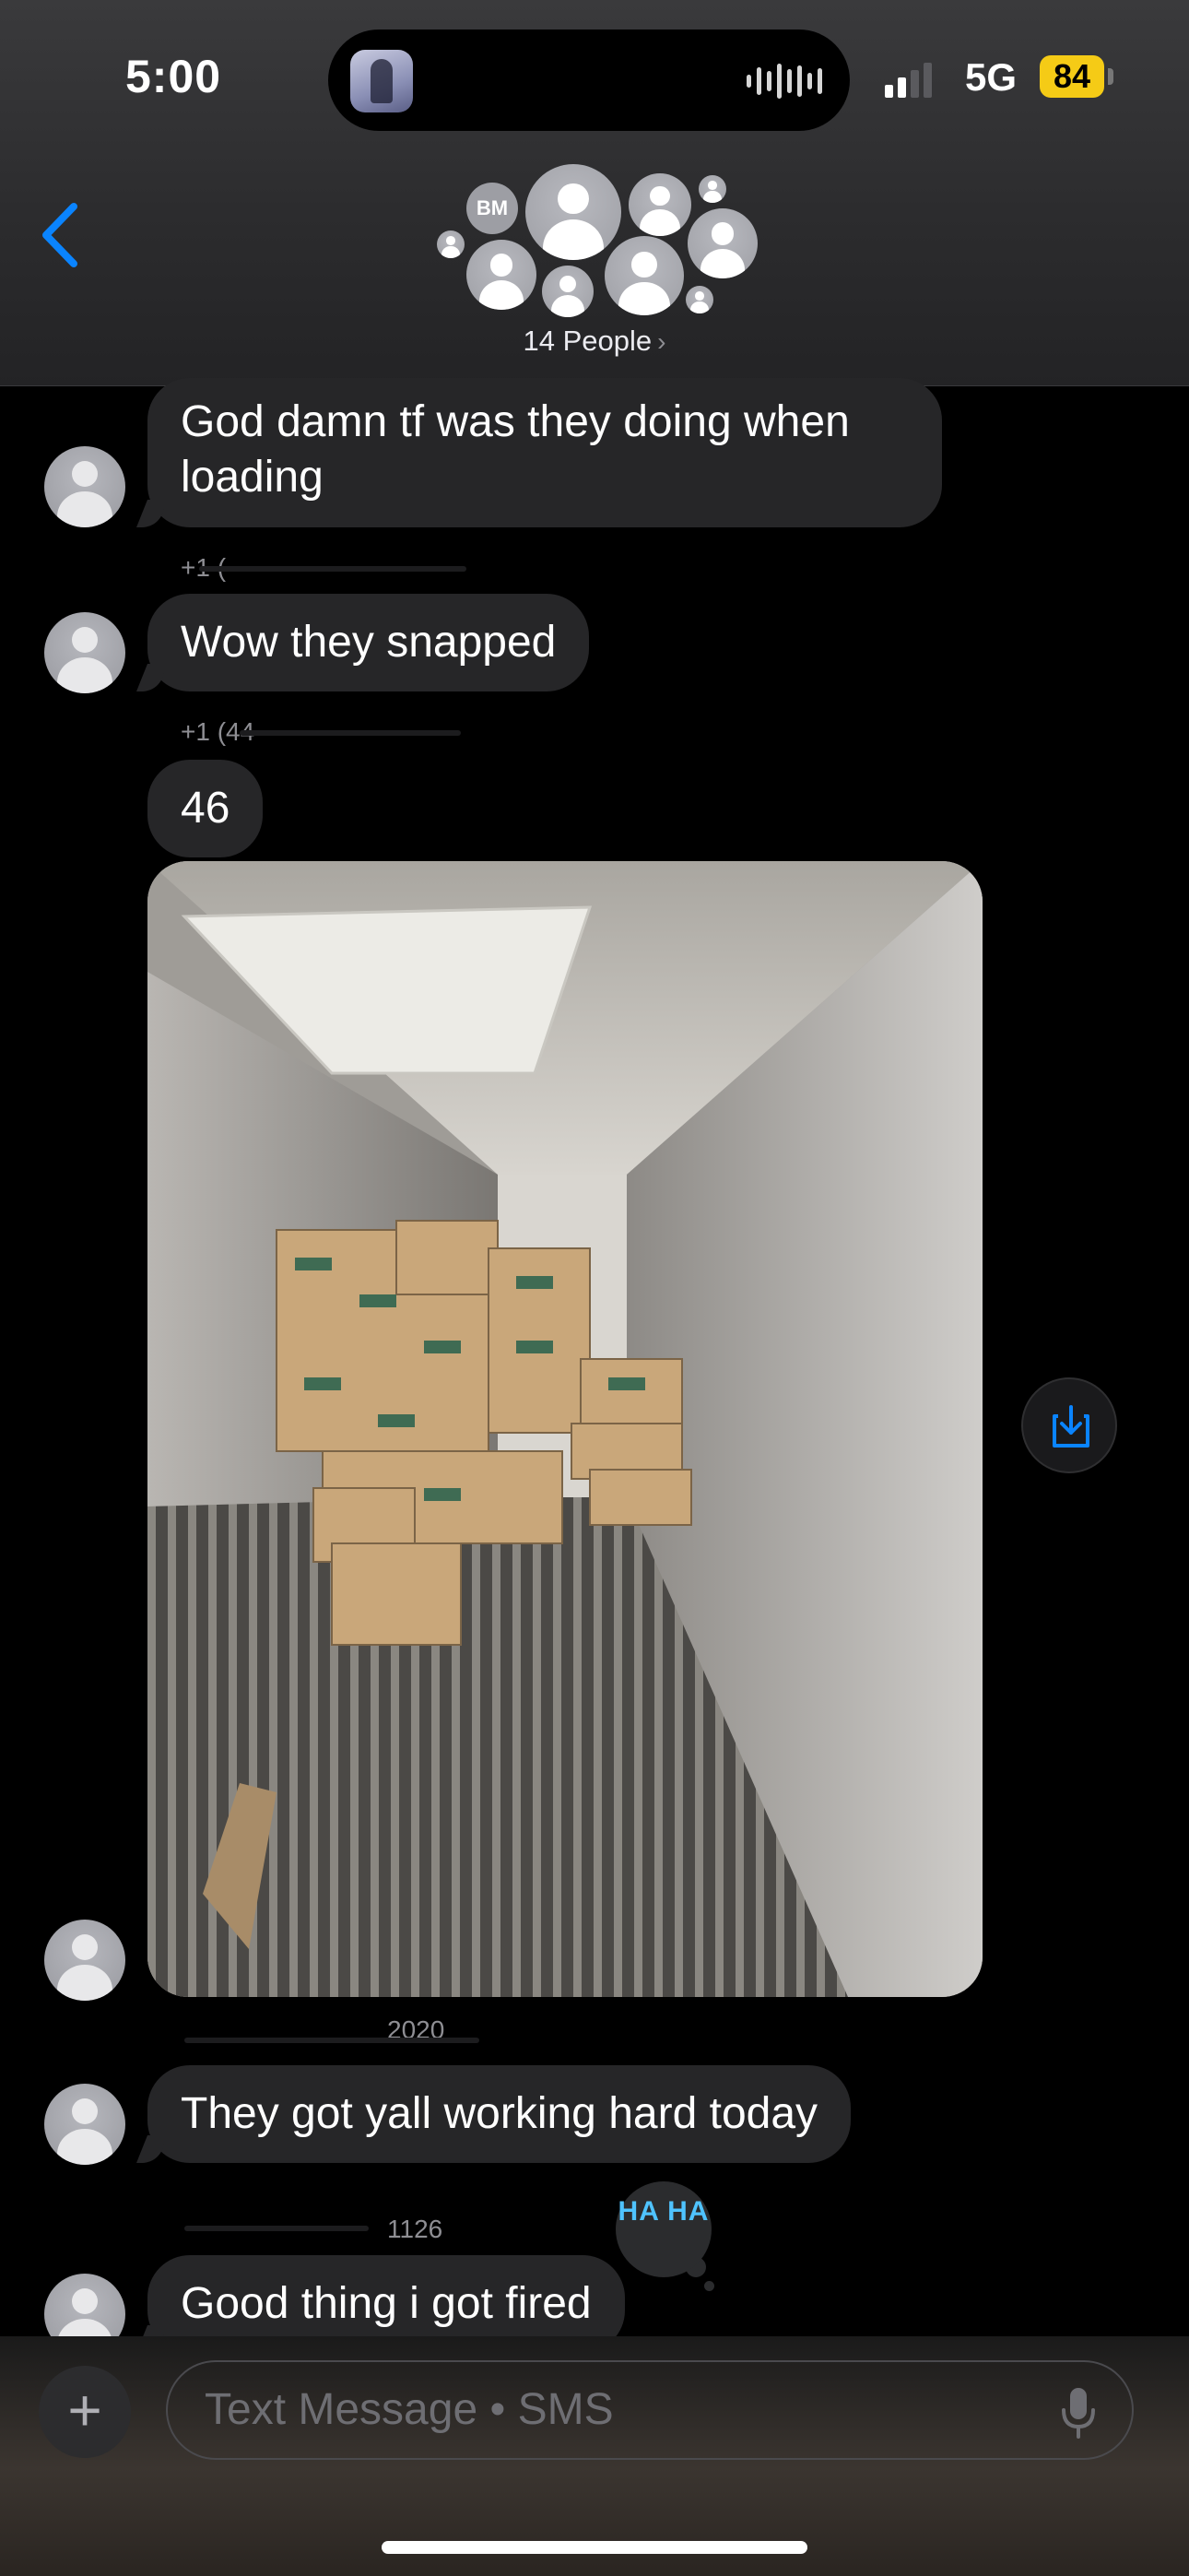 This screenshot has width=1189, height=2576. I want to click on message-input-placeholder: Text Message • SMS, so click(410, 2409).